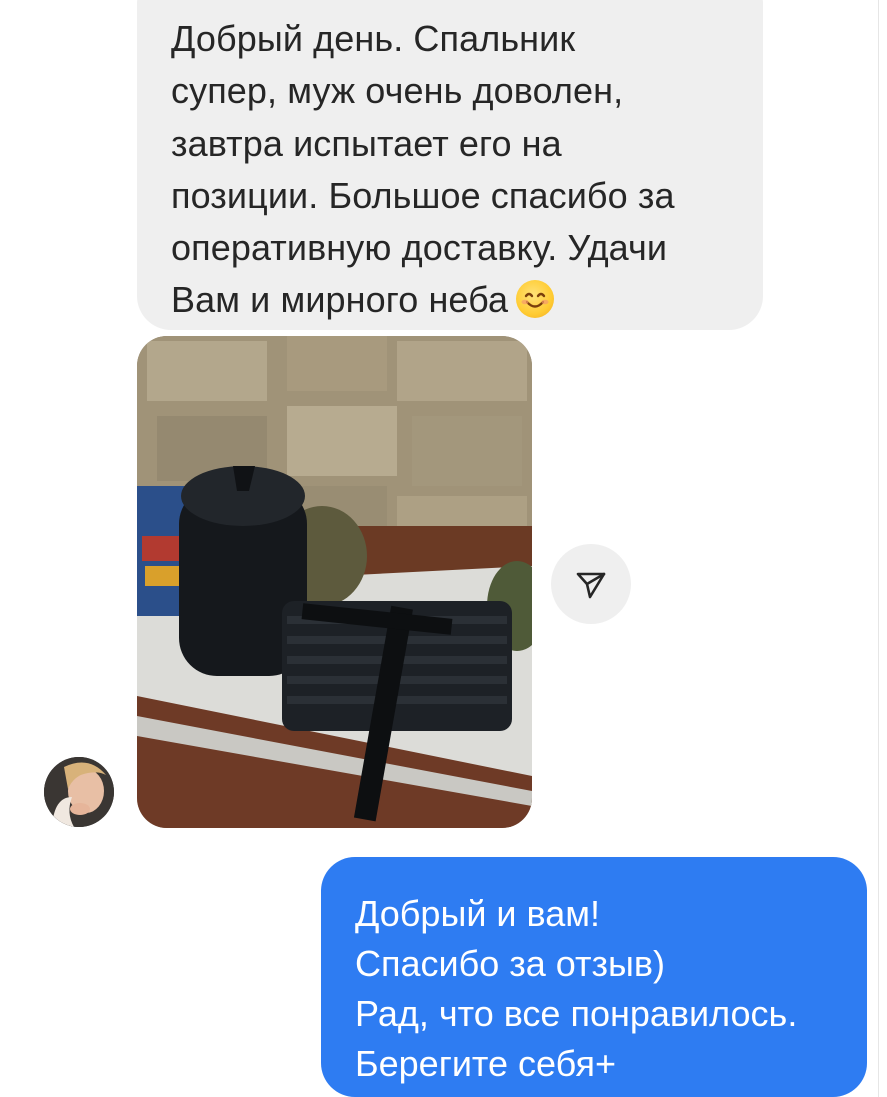 The height and width of the screenshot is (1097, 887). Describe the element at coordinates (478, 913) in the screenshot. I see `message-line: Добрый и вам!` at that location.